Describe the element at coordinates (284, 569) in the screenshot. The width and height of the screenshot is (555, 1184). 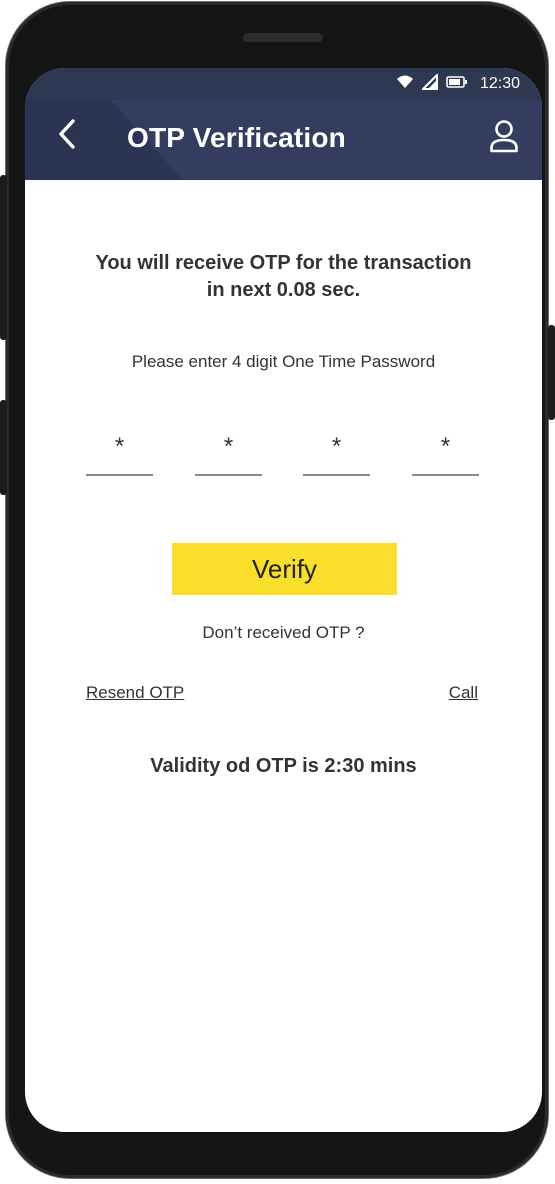
I see `verify-button: Verify` at that location.